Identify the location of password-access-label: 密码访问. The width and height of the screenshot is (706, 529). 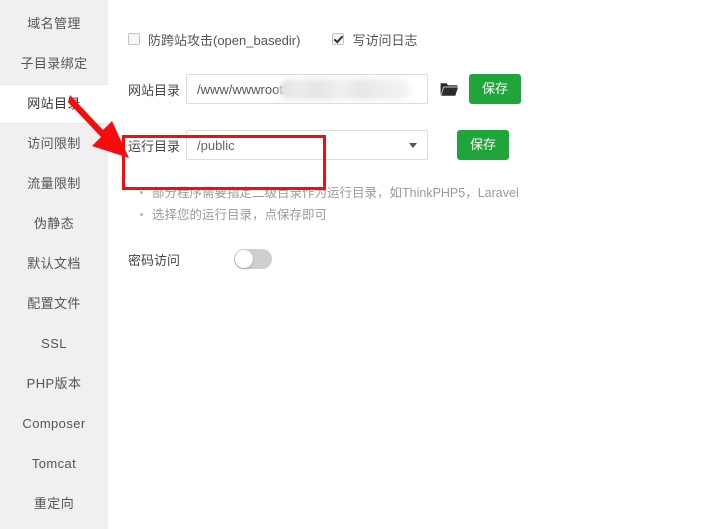
(154, 260).